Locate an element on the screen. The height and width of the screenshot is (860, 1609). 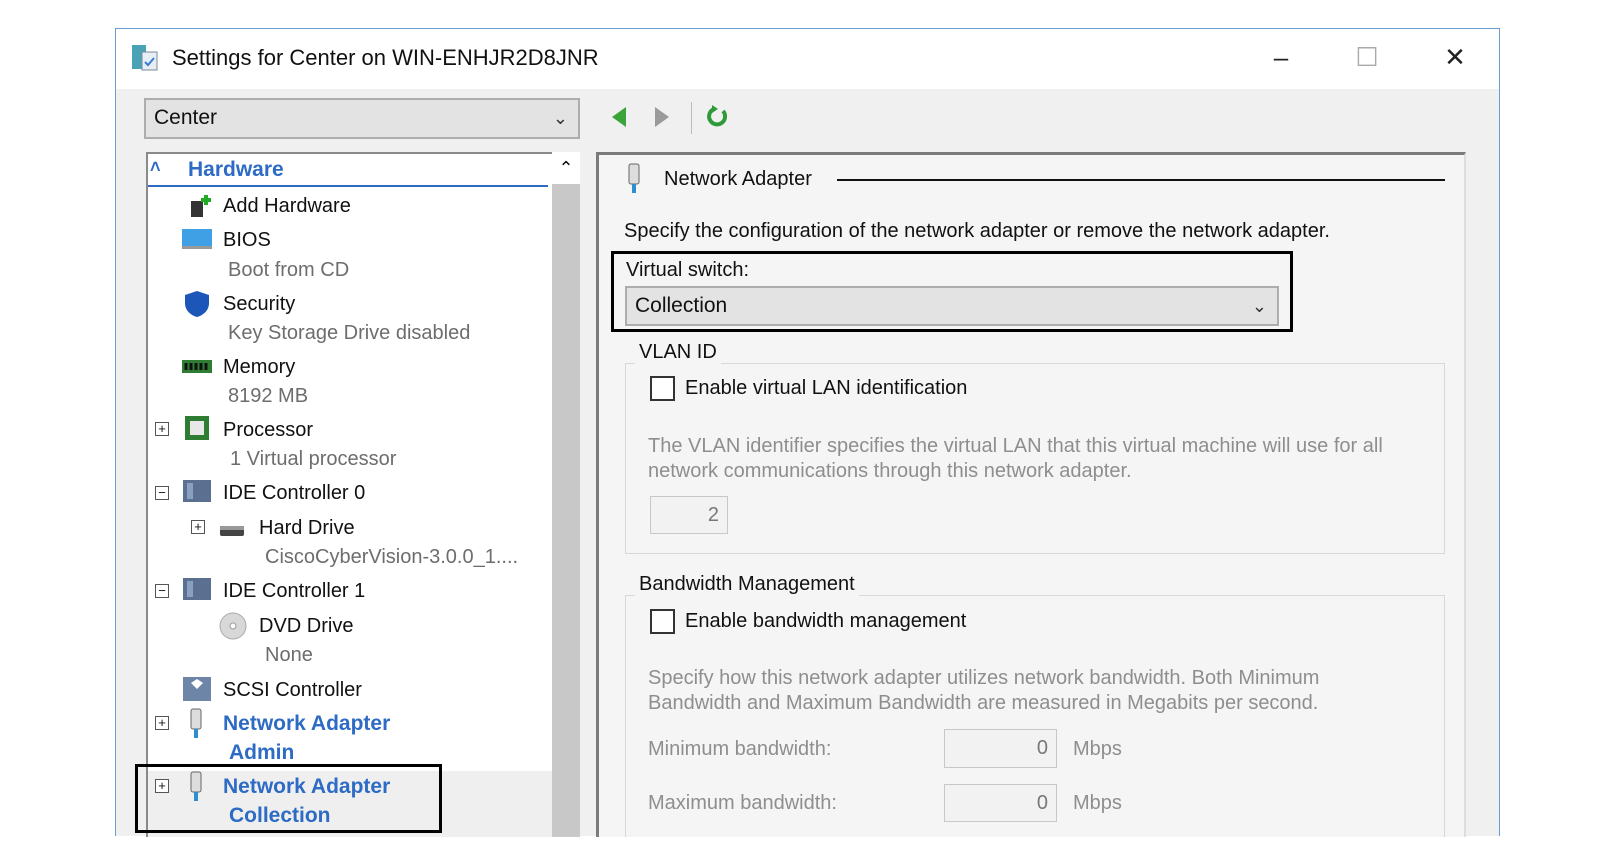
vlan-checkbox-label: Enable virtual LAN identification is located at coordinates (826, 388).